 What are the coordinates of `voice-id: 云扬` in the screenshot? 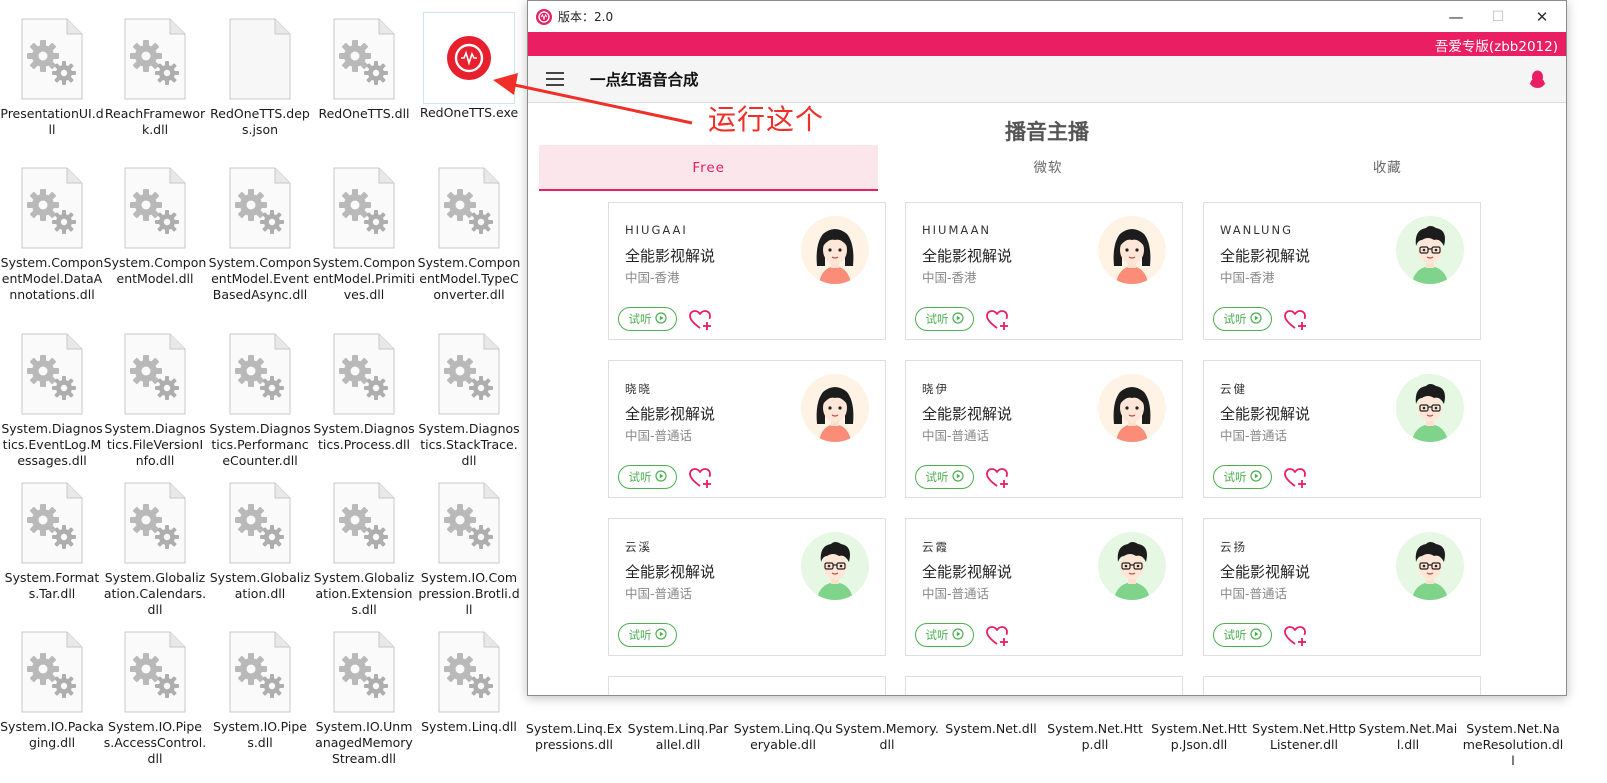 It's located at (1233, 547).